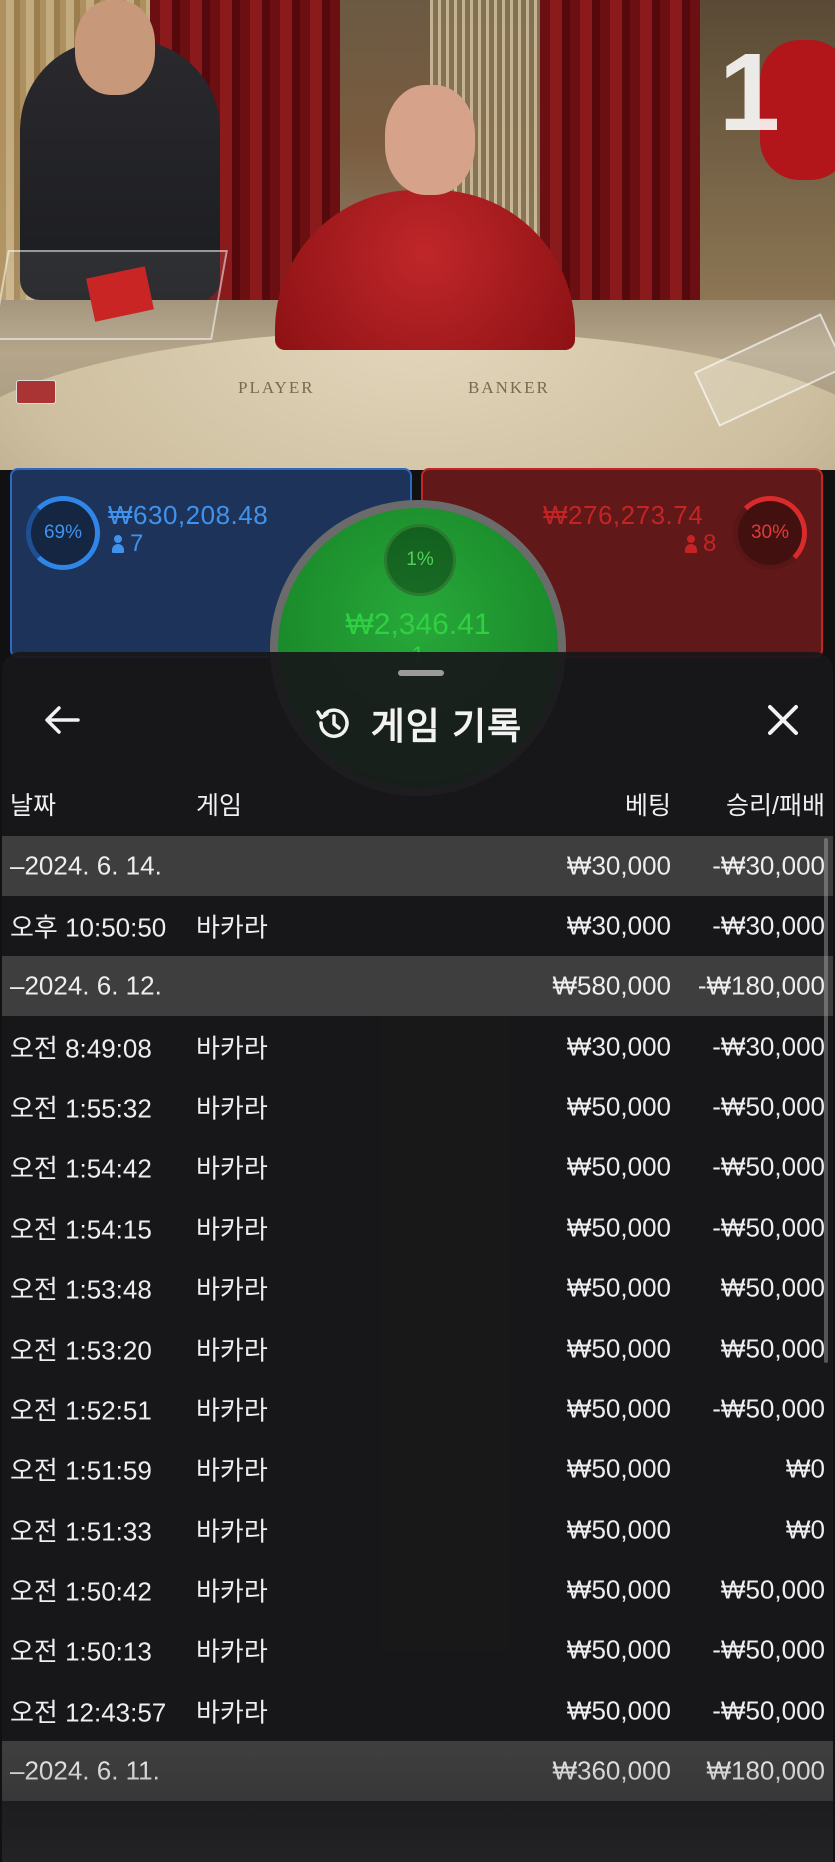 The image size is (835, 1862). Describe the element at coordinates (611, 985) in the screenshot. I see `row-bet: ₩580,000` at that location.